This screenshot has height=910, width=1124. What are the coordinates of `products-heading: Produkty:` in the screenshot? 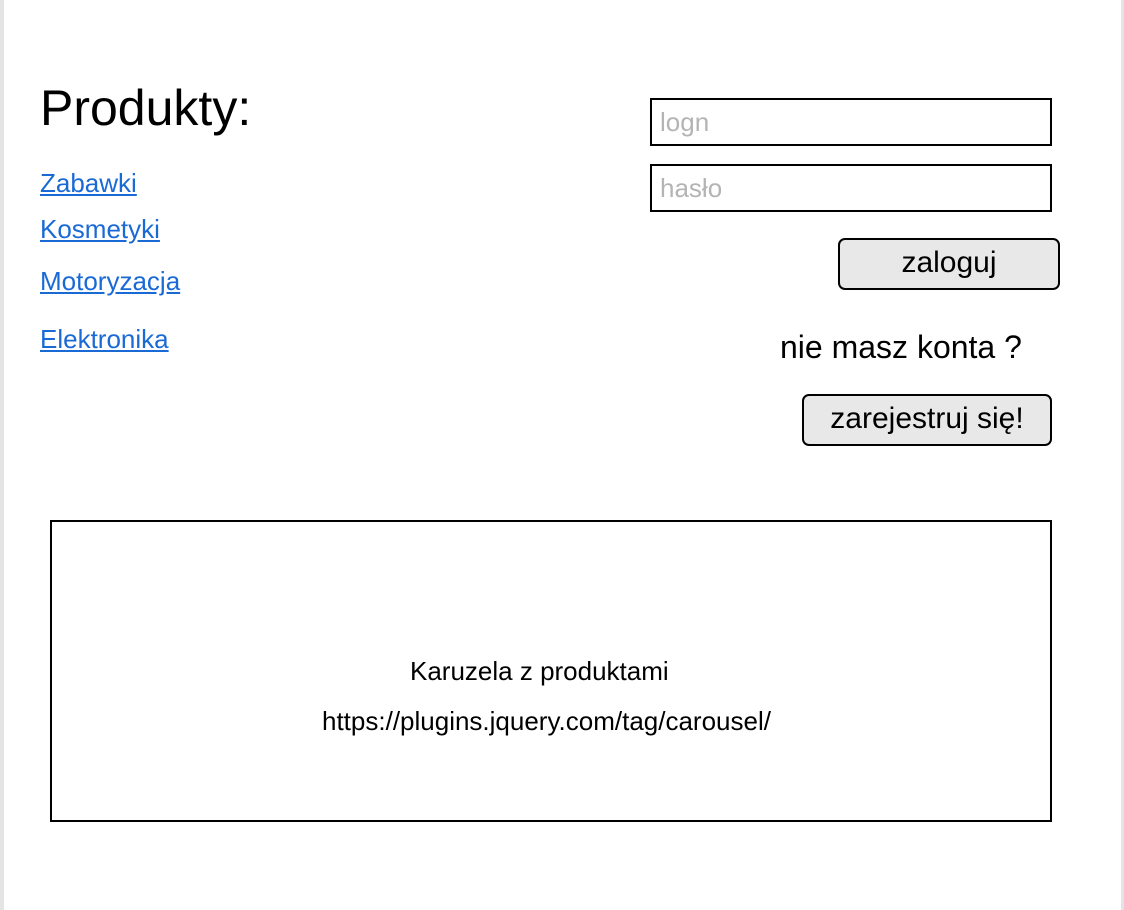 It's located at (146, 108).